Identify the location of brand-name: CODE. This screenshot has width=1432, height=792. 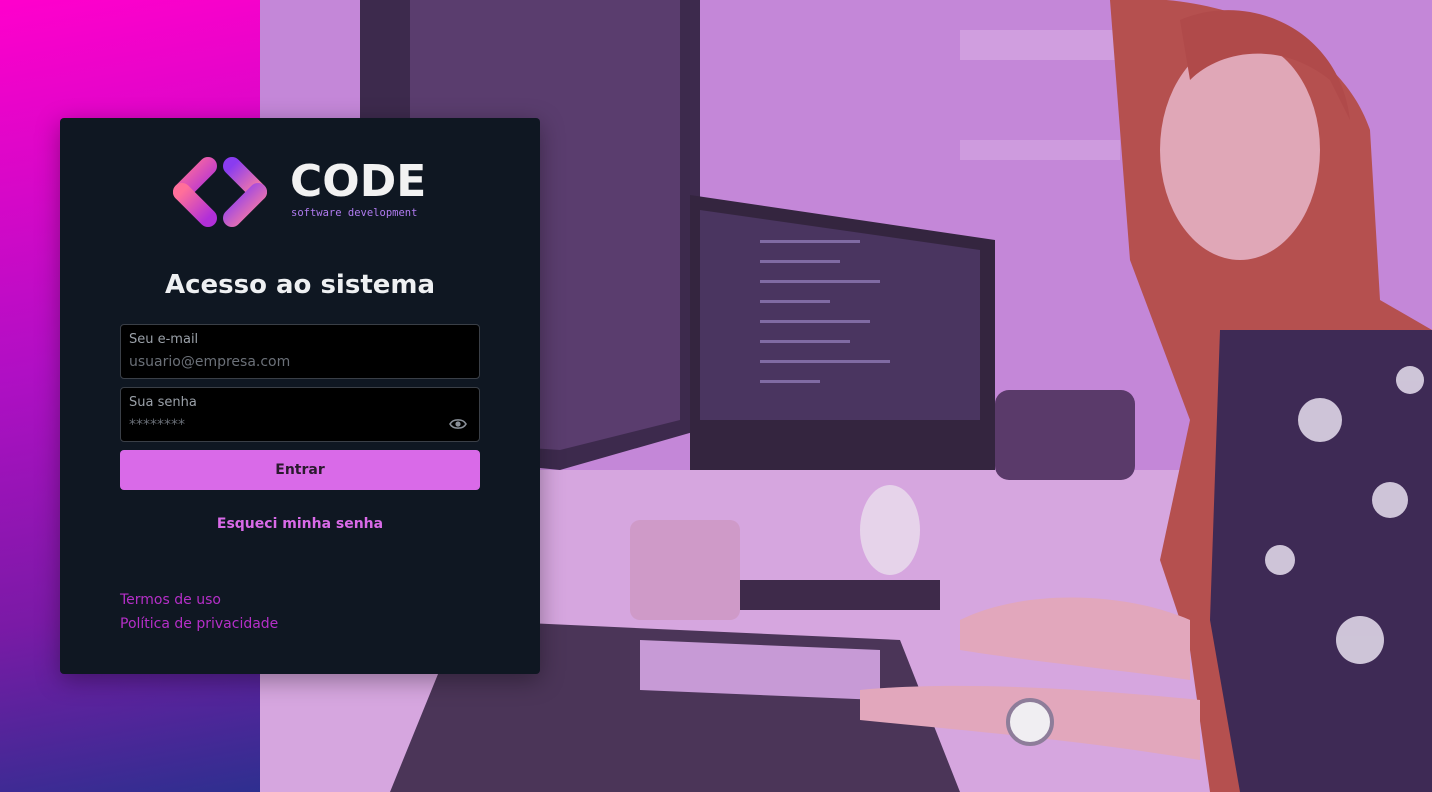
(358, 181).